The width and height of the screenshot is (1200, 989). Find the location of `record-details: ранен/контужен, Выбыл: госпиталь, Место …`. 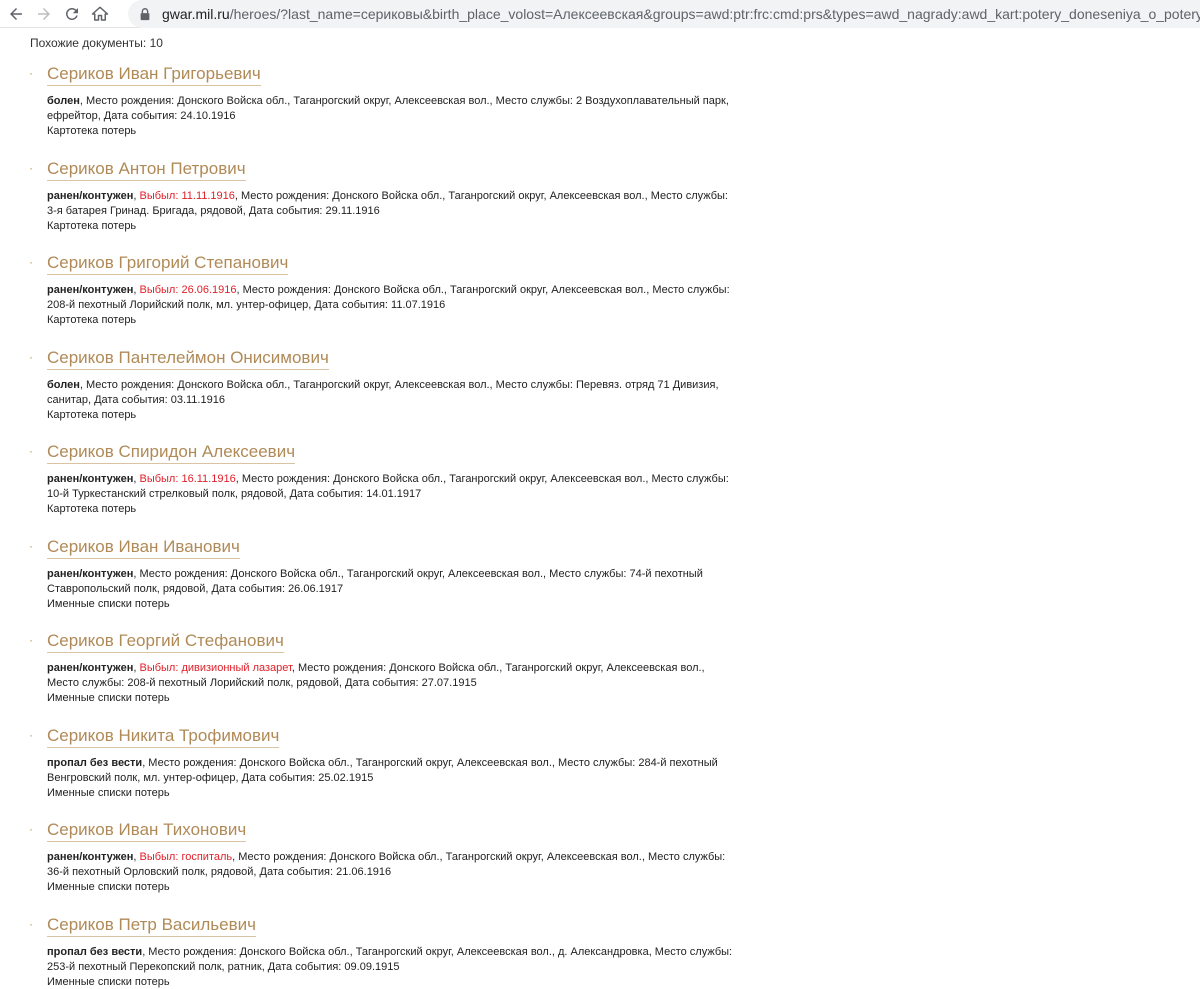

record-details: ранен/контужен, Выбыл: госпиталь, Место … is located at coordinates (392, 865).